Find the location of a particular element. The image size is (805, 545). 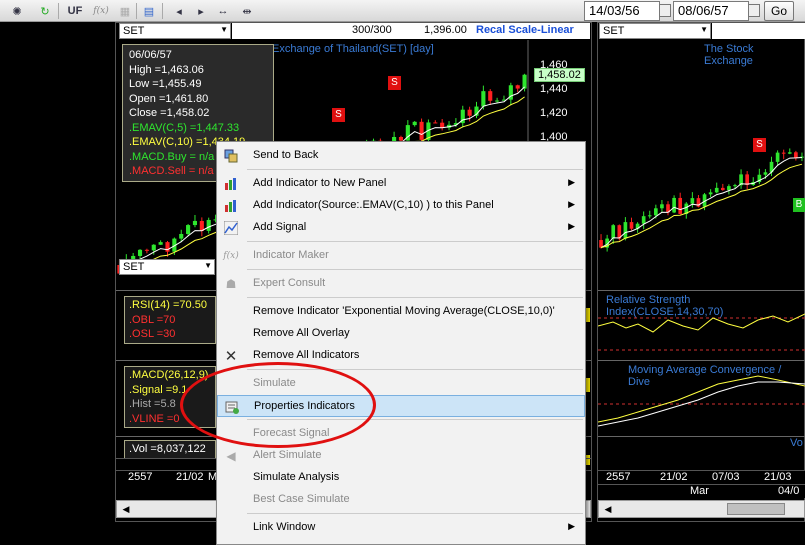

timeline-label: 21/02 is located at coordinates (190, 477).